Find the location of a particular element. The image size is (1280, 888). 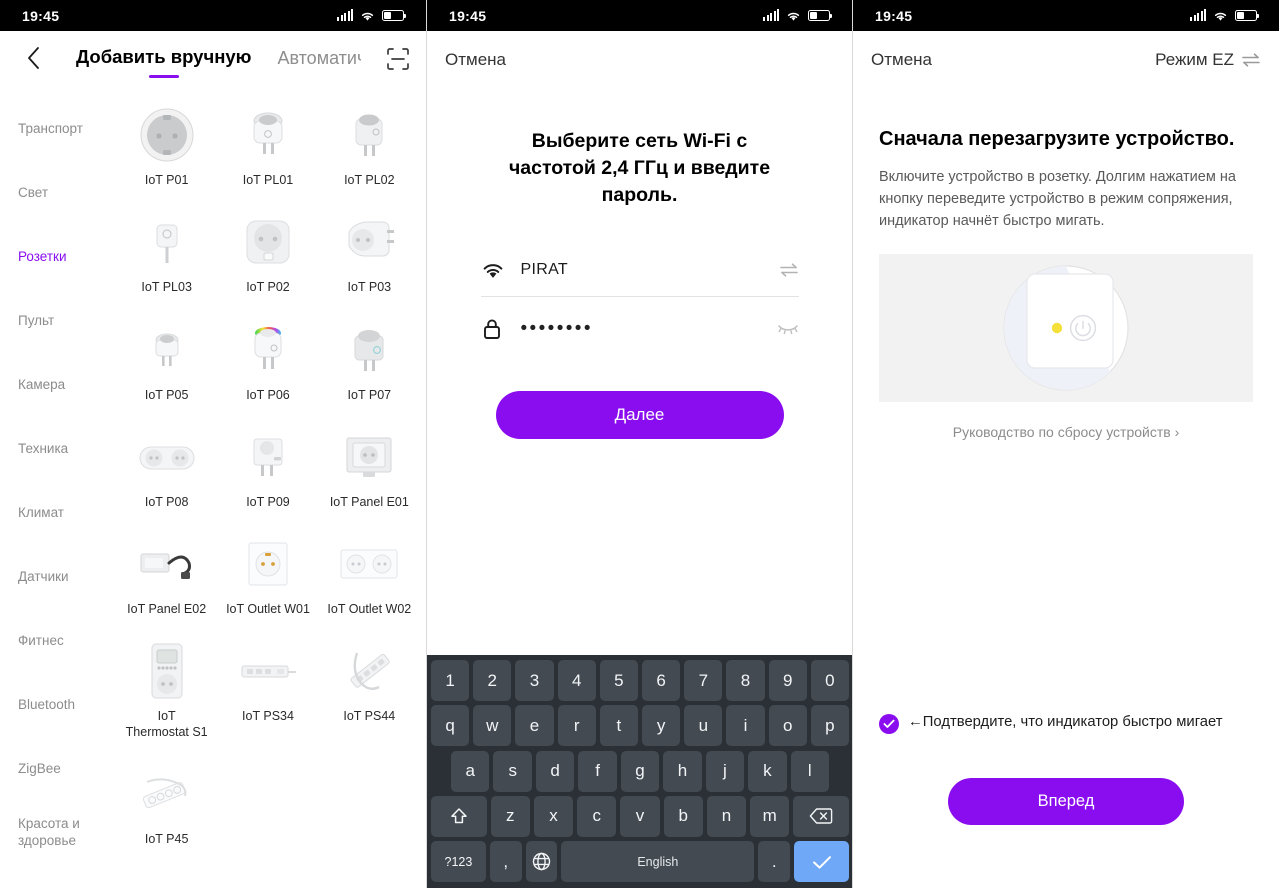

glass-outlet-1-icon is located at coordinates (268, 564).